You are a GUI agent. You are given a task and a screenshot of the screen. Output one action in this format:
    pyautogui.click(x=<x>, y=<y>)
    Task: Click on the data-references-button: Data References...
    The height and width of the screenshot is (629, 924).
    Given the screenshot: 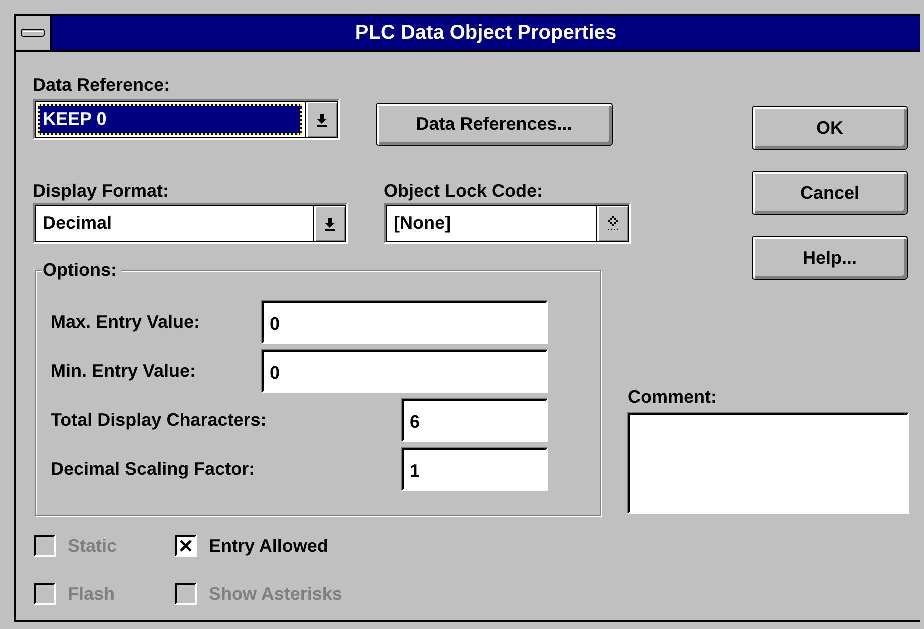 What is the action you would take?
    pyautogui.click(x=494, y=124)
    